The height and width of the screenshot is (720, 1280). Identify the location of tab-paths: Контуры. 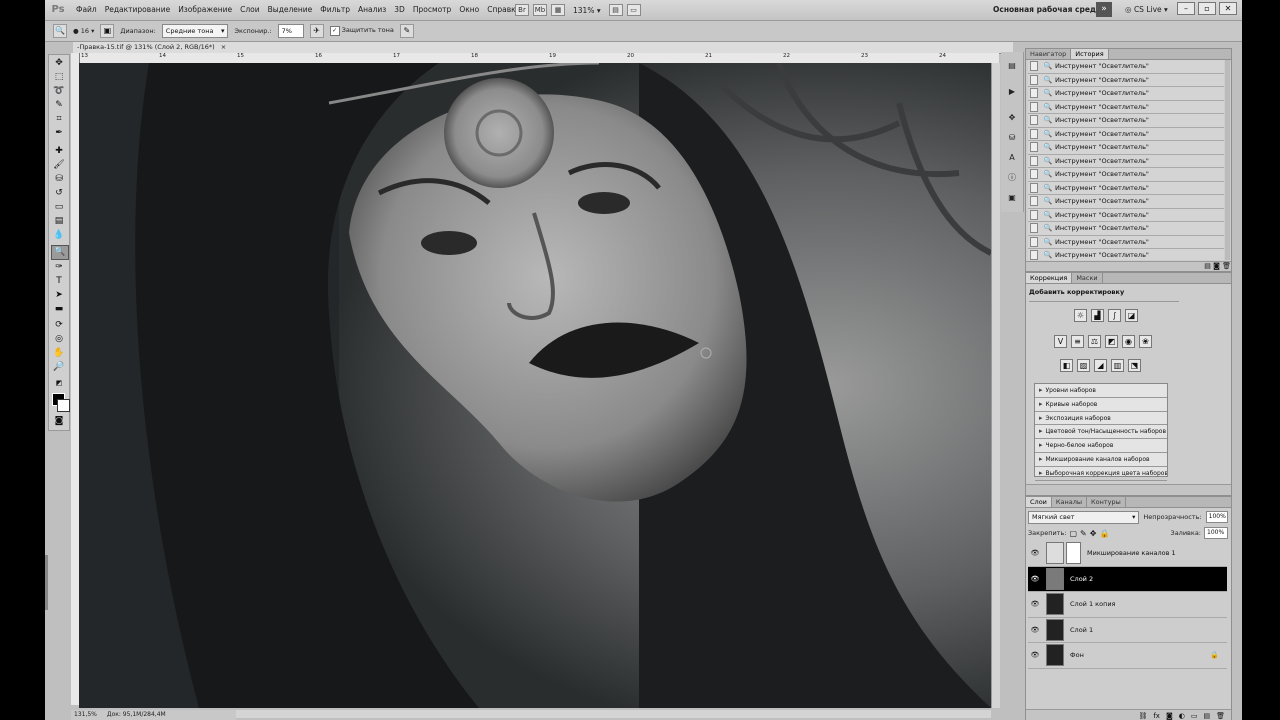
(1106, 502).